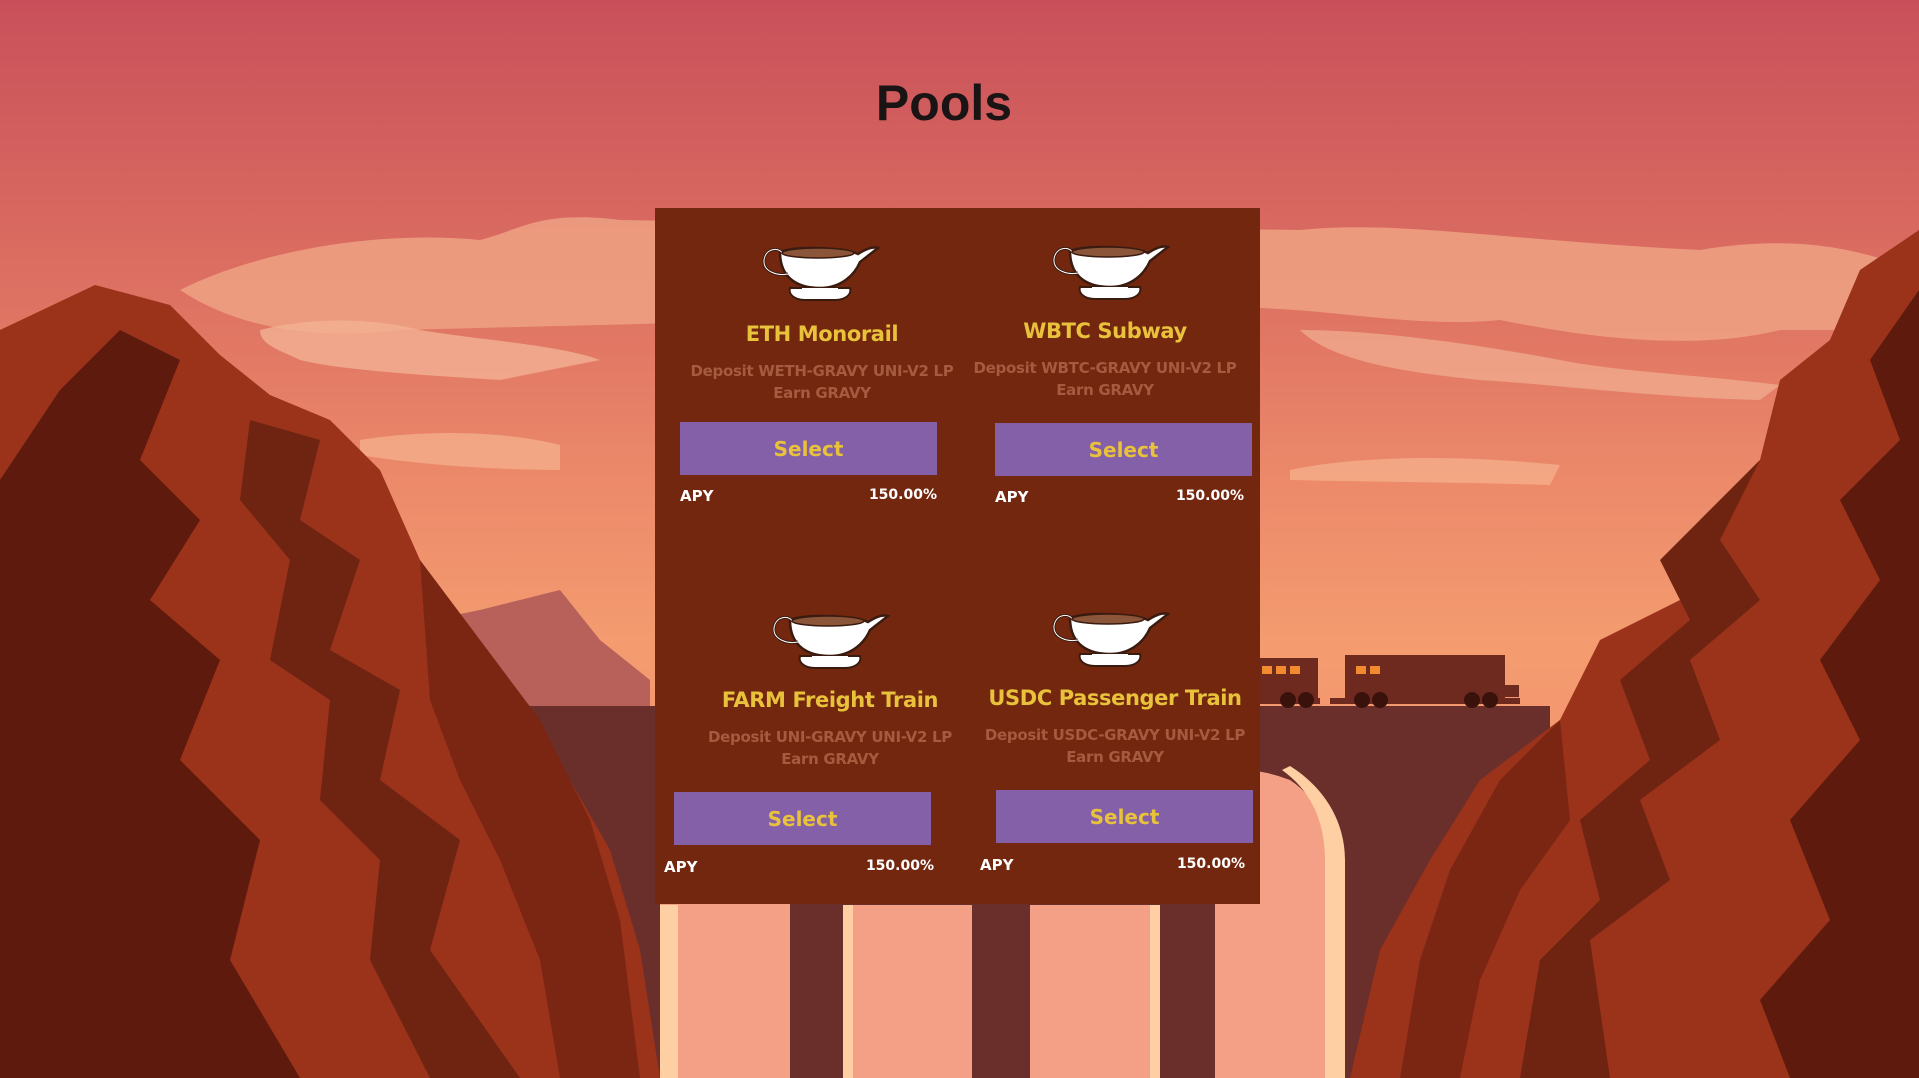 The height and width of the screenshot is (1078, 1919). Describe the element at coordinates (1115, 746) in the screenshot. I see `pool-description: Deposit USDC-GRAVY UNI-V2 LP Earn GRAVY` at that location.